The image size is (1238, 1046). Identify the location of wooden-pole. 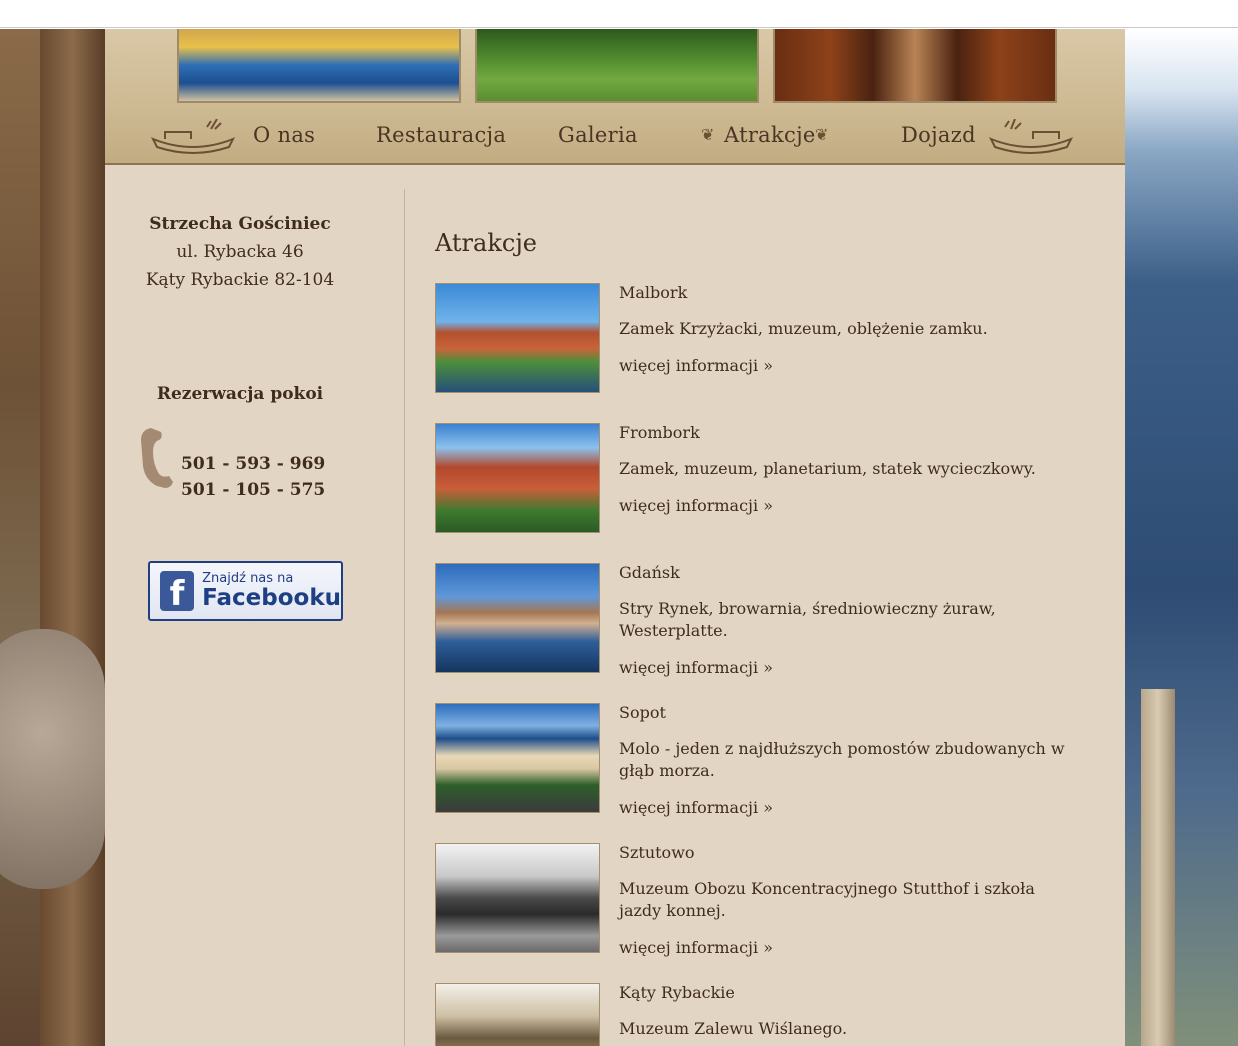
(1158, 867).